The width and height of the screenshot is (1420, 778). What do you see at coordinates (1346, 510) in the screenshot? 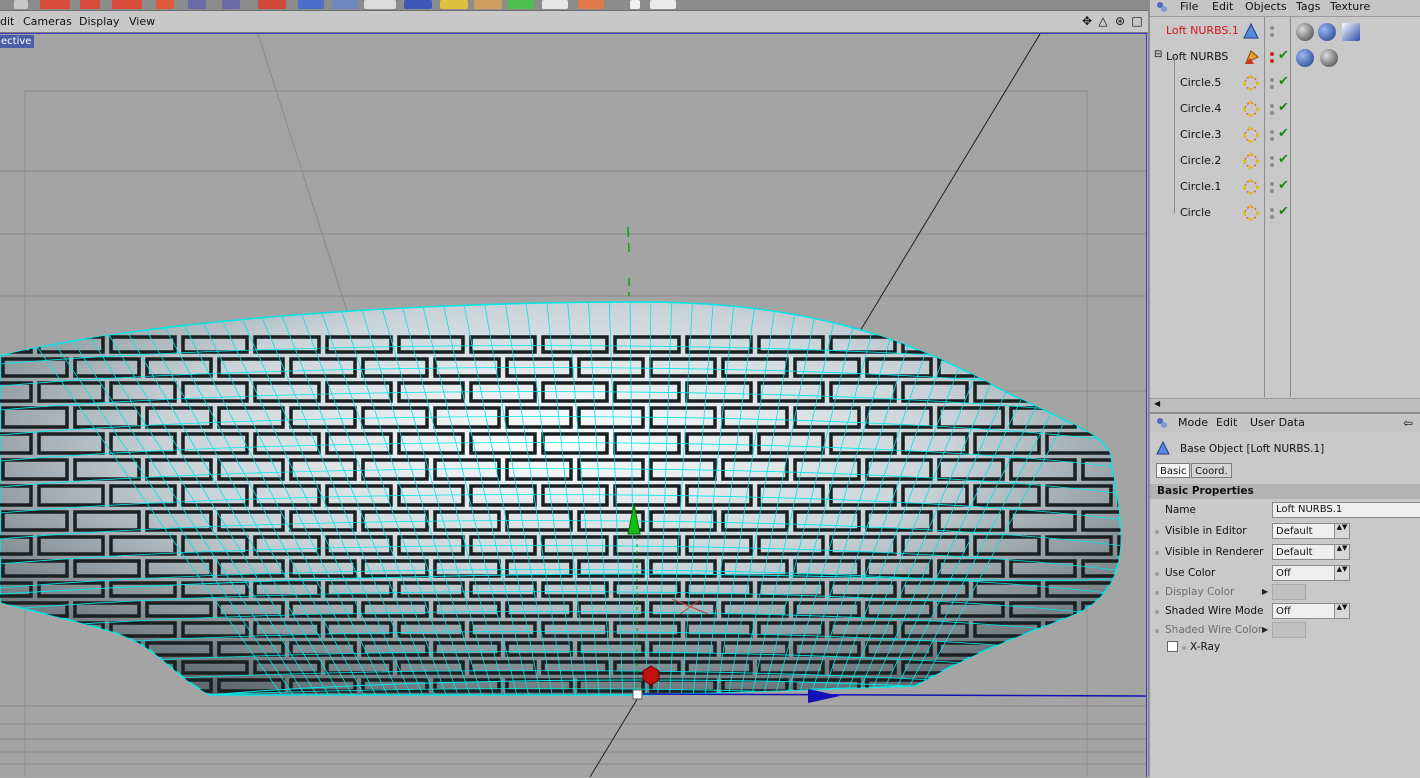
I see `name-field: Loft NURBS.1` at bounding box center [1346, 510].